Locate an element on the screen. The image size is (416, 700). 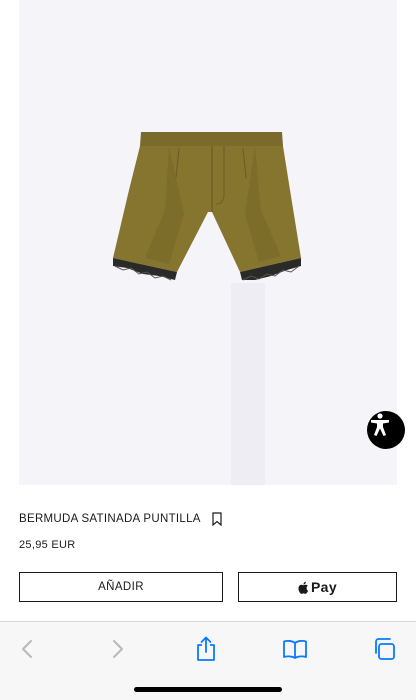
add-to-cart-button: AÑADIR is located at coordinates (121, 587).